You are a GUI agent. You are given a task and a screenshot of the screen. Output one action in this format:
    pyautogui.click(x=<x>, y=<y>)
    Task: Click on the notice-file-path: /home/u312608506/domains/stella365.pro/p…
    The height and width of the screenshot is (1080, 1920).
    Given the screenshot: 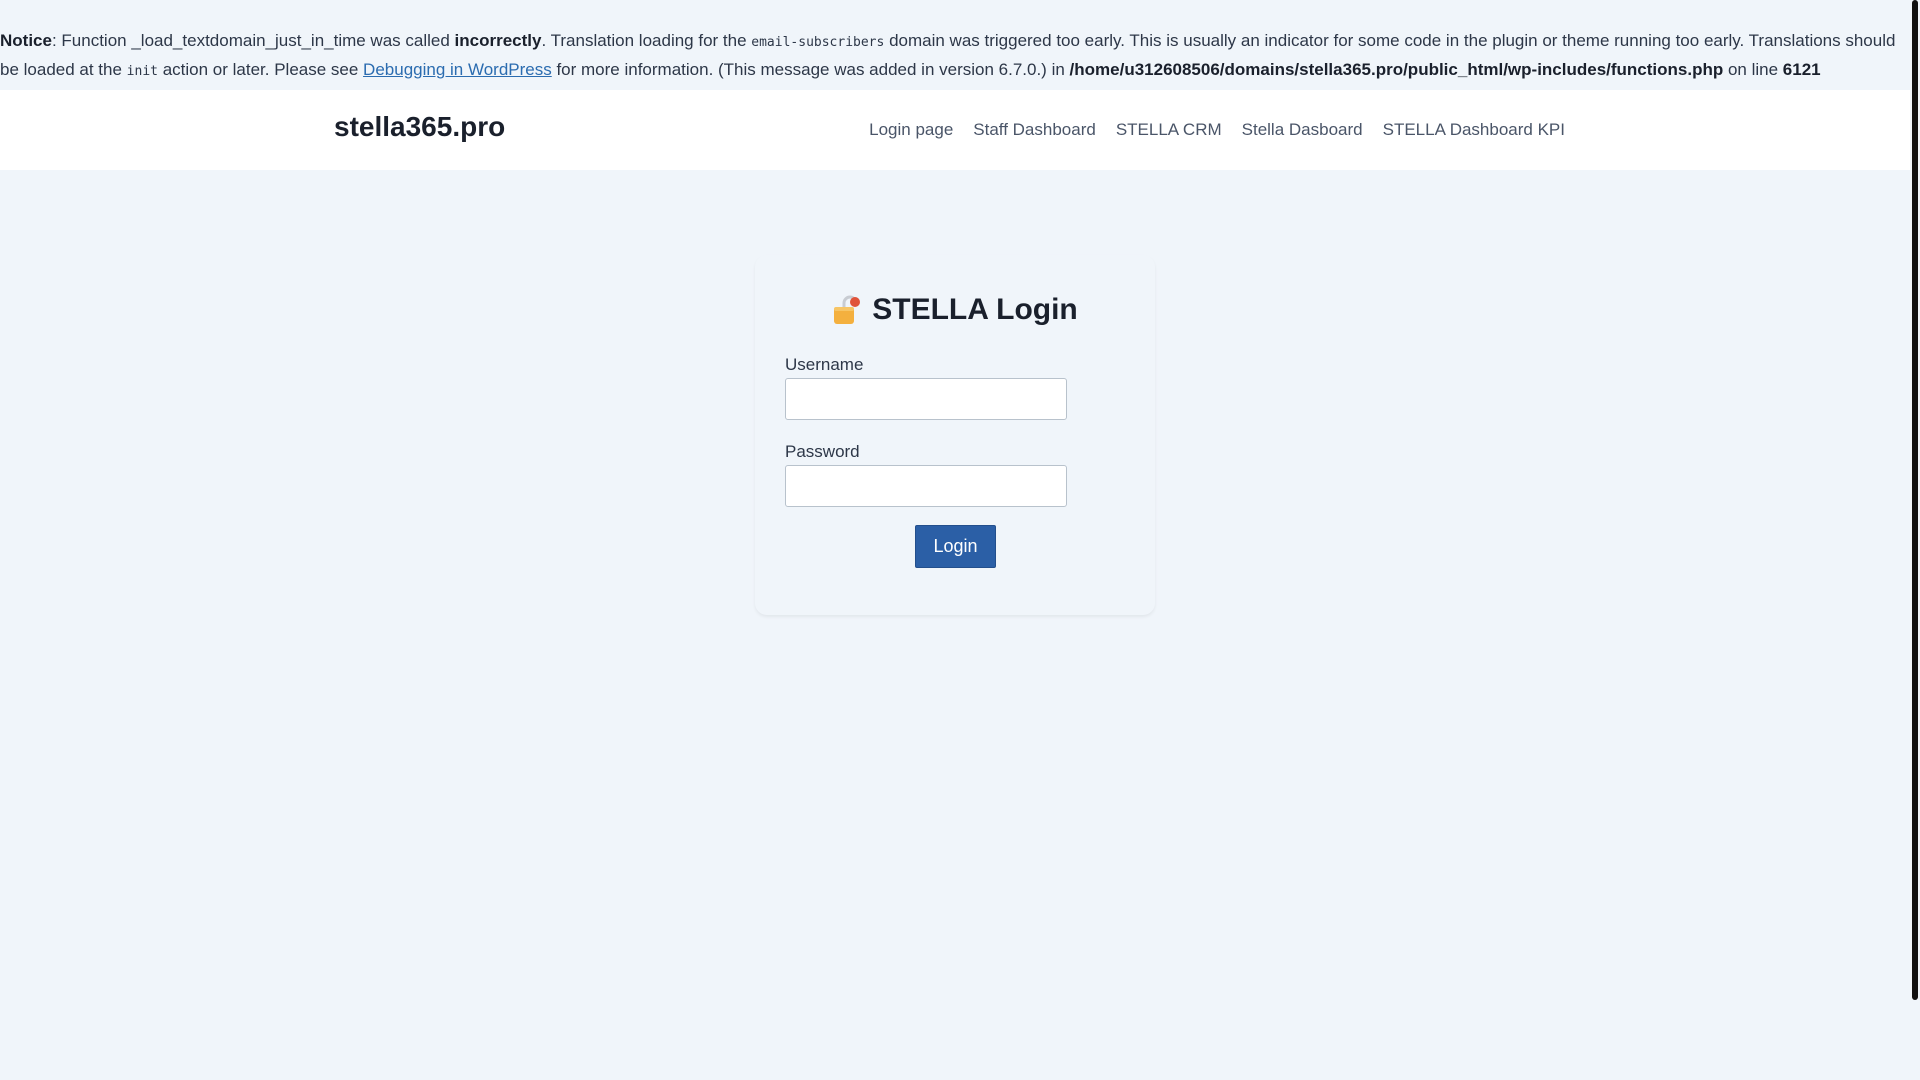 What is the action you would take?
    pyautogui.click(x=1396, y=69)
    